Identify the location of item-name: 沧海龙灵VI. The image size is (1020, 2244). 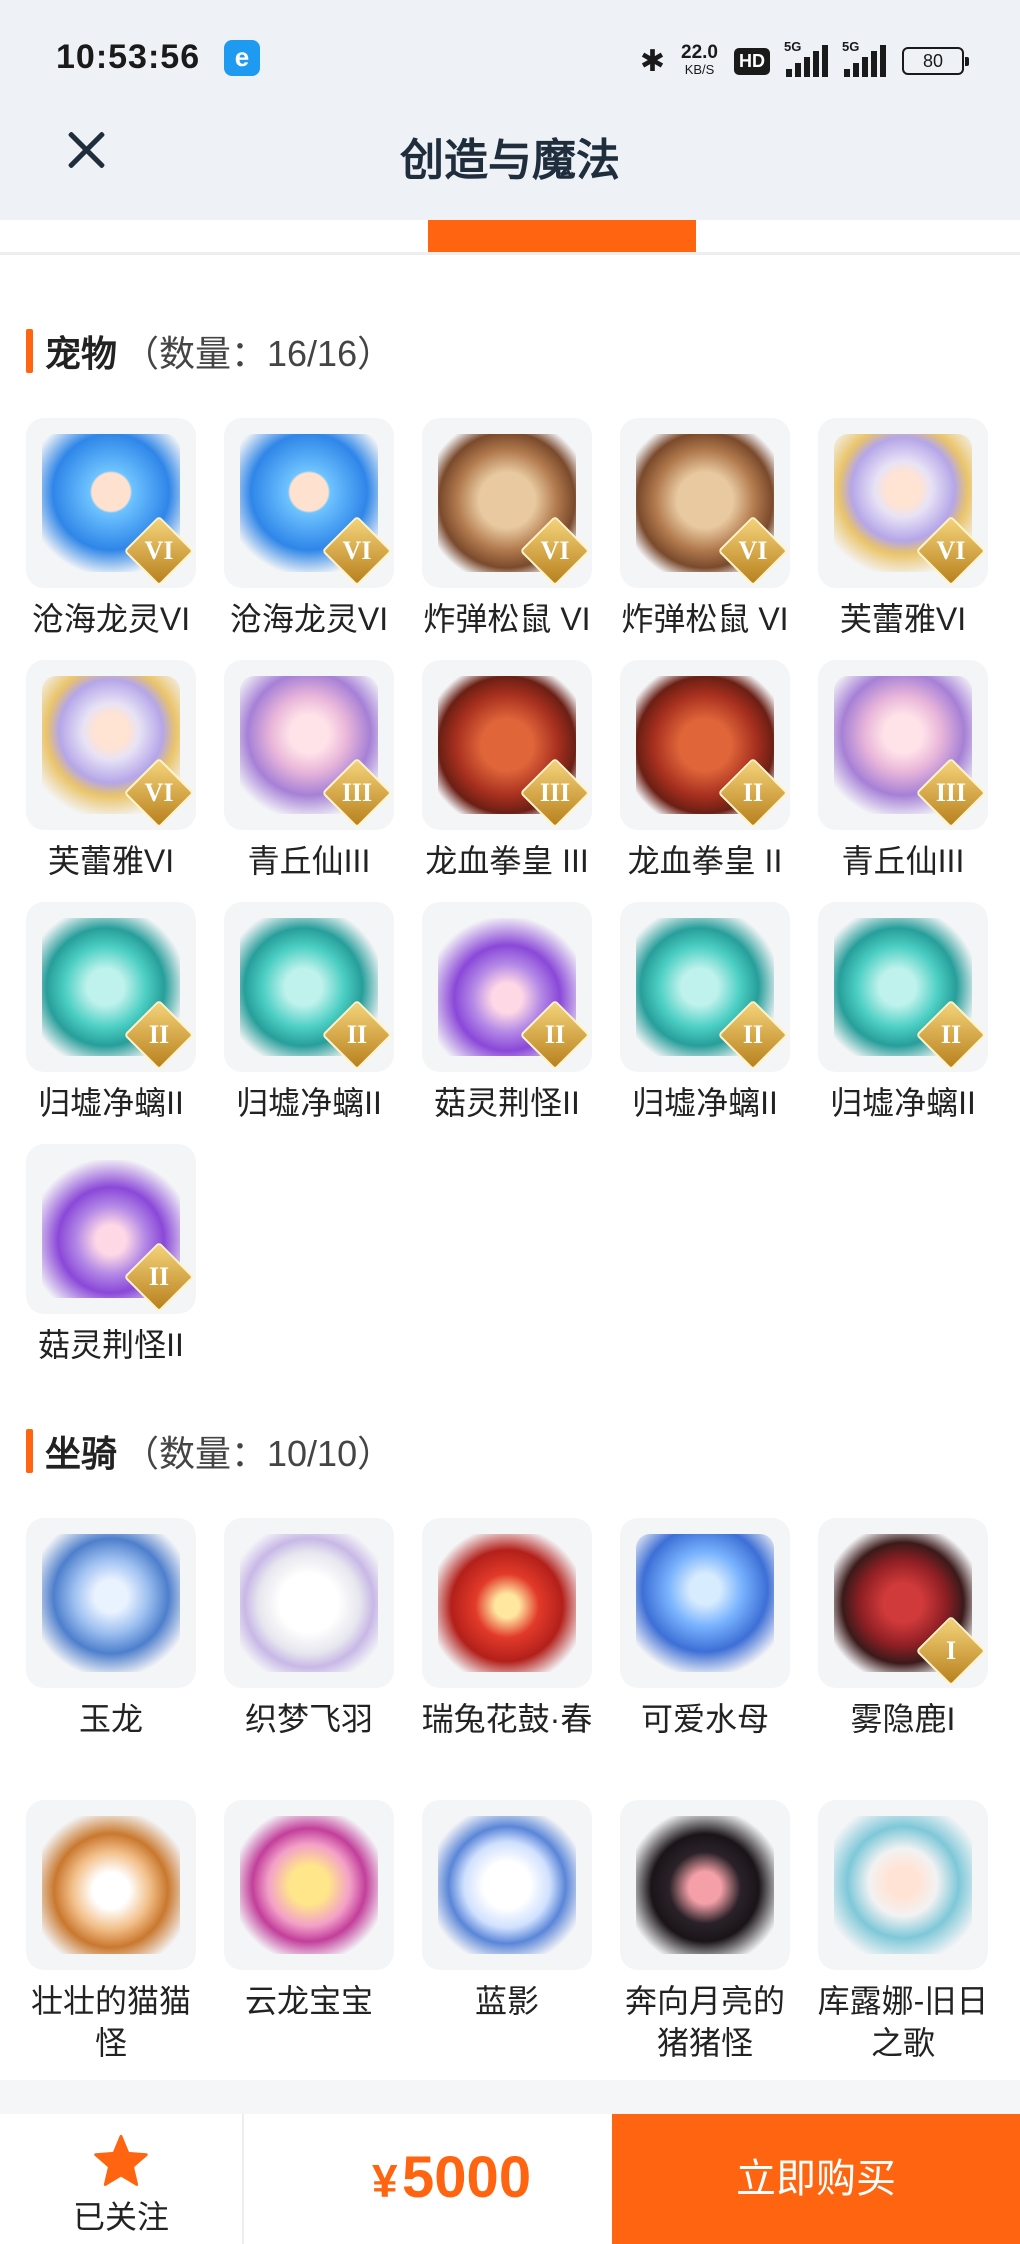
(309, 619).